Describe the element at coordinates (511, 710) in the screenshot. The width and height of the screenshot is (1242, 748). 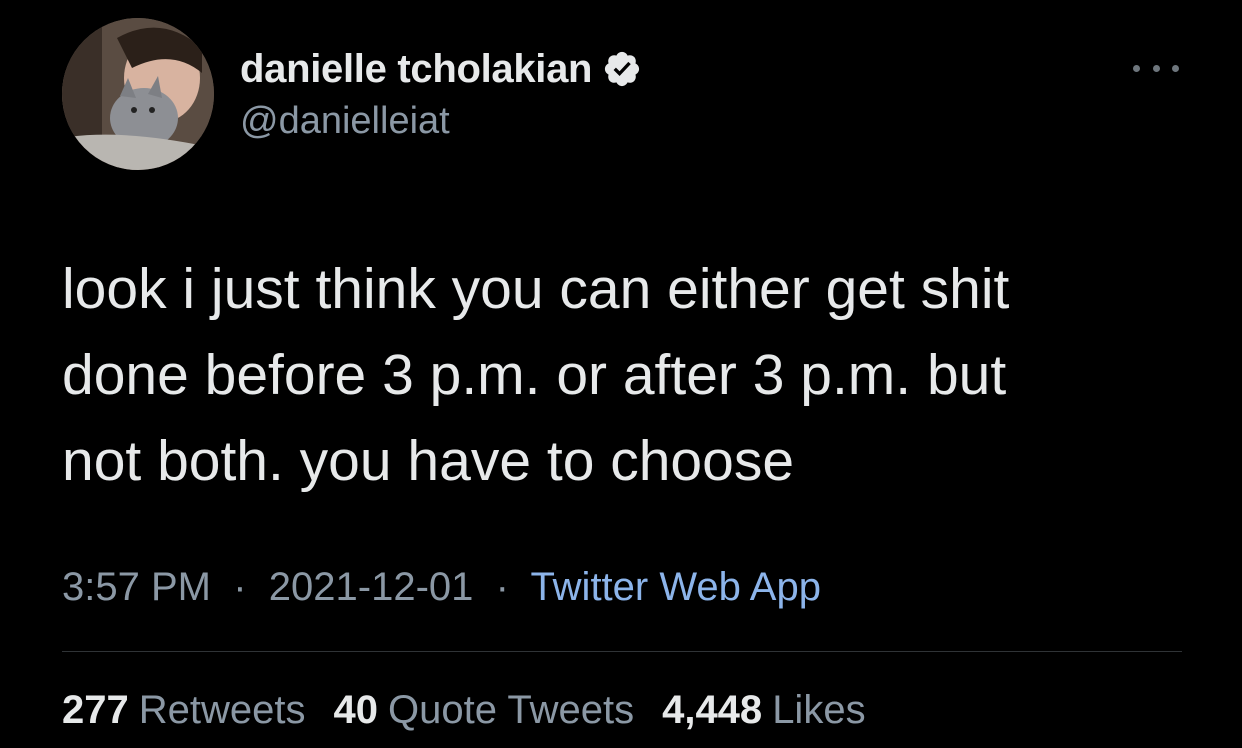
I see `quote-tweets-label: Quote Tweets` at that location.